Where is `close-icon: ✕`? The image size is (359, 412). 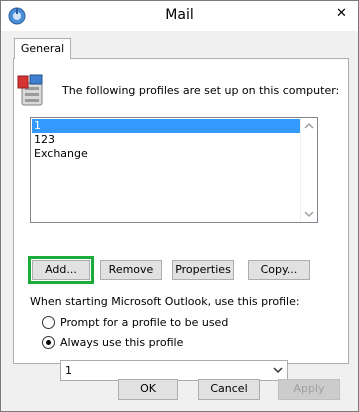 close-icon: ✕ is located at coordinates (341, 13).